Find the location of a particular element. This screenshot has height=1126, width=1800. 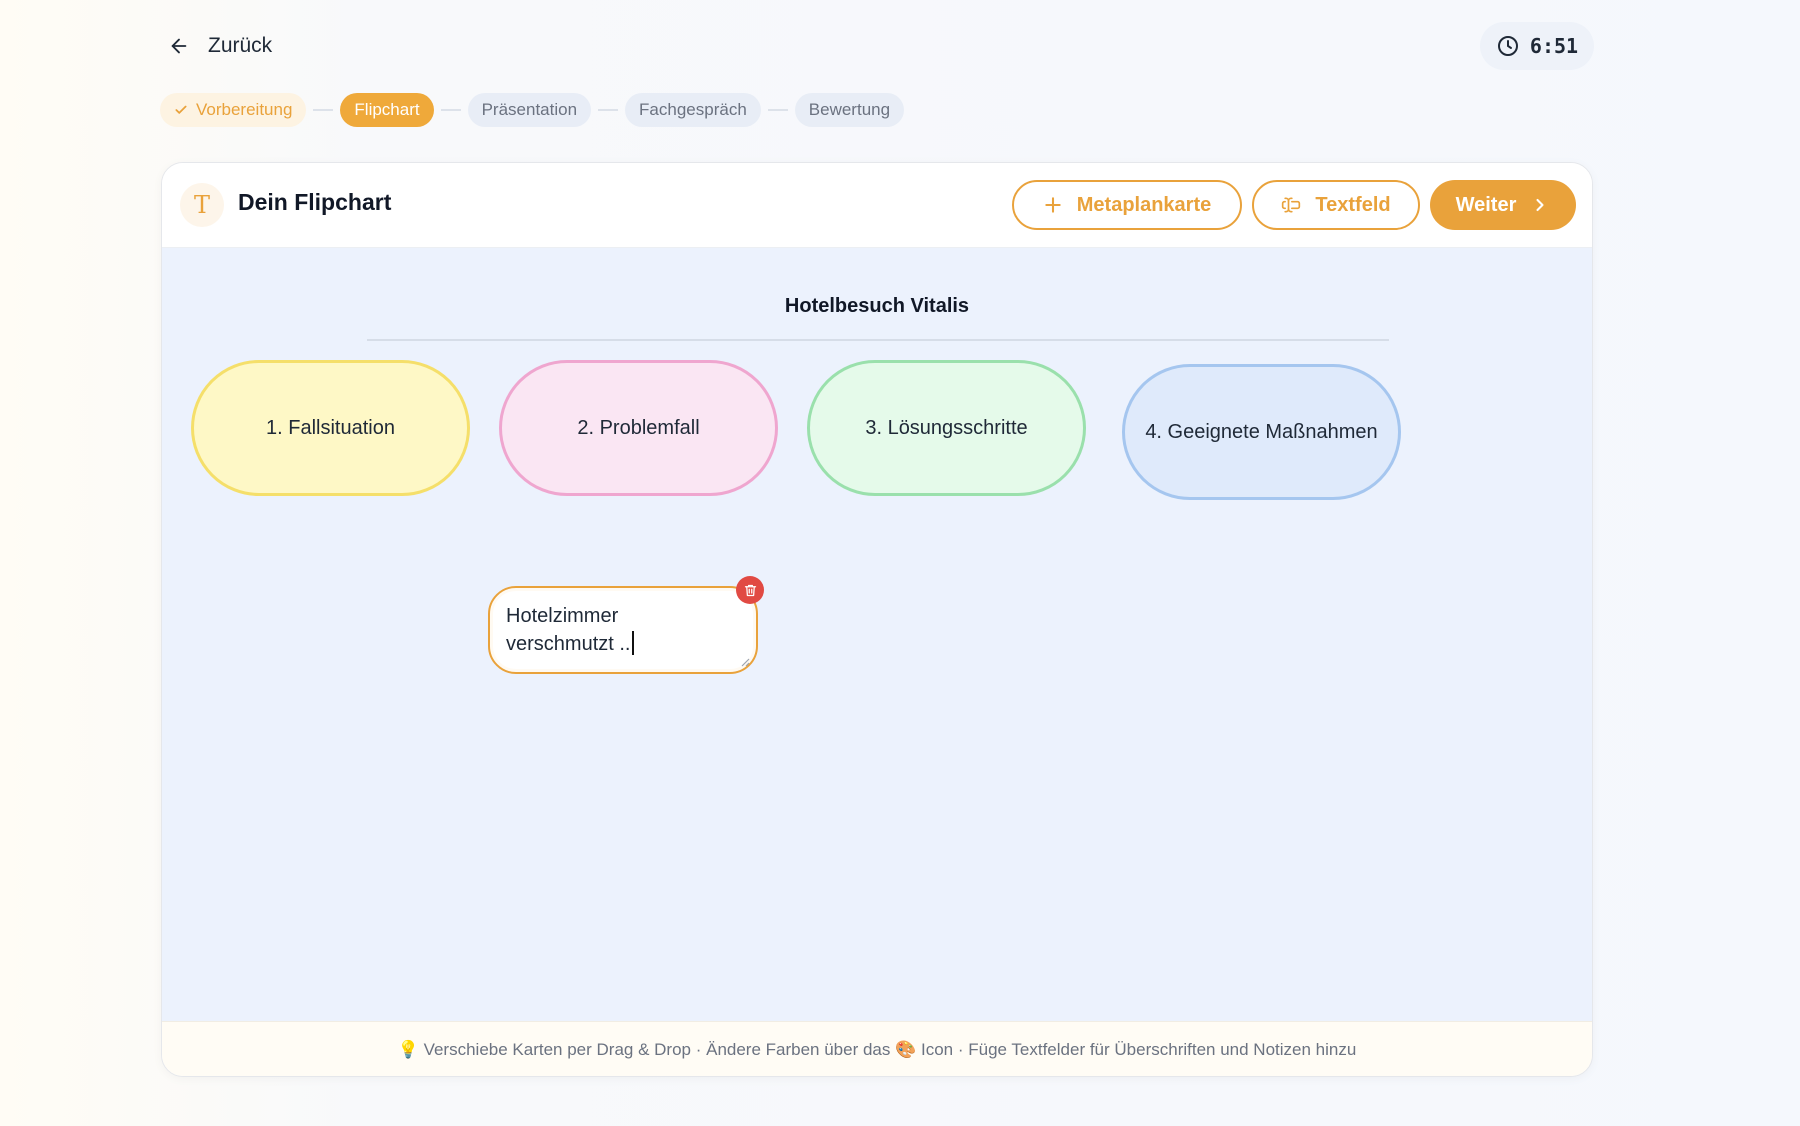

text-cursor-input-icon is located at coordinates (1291, 205).